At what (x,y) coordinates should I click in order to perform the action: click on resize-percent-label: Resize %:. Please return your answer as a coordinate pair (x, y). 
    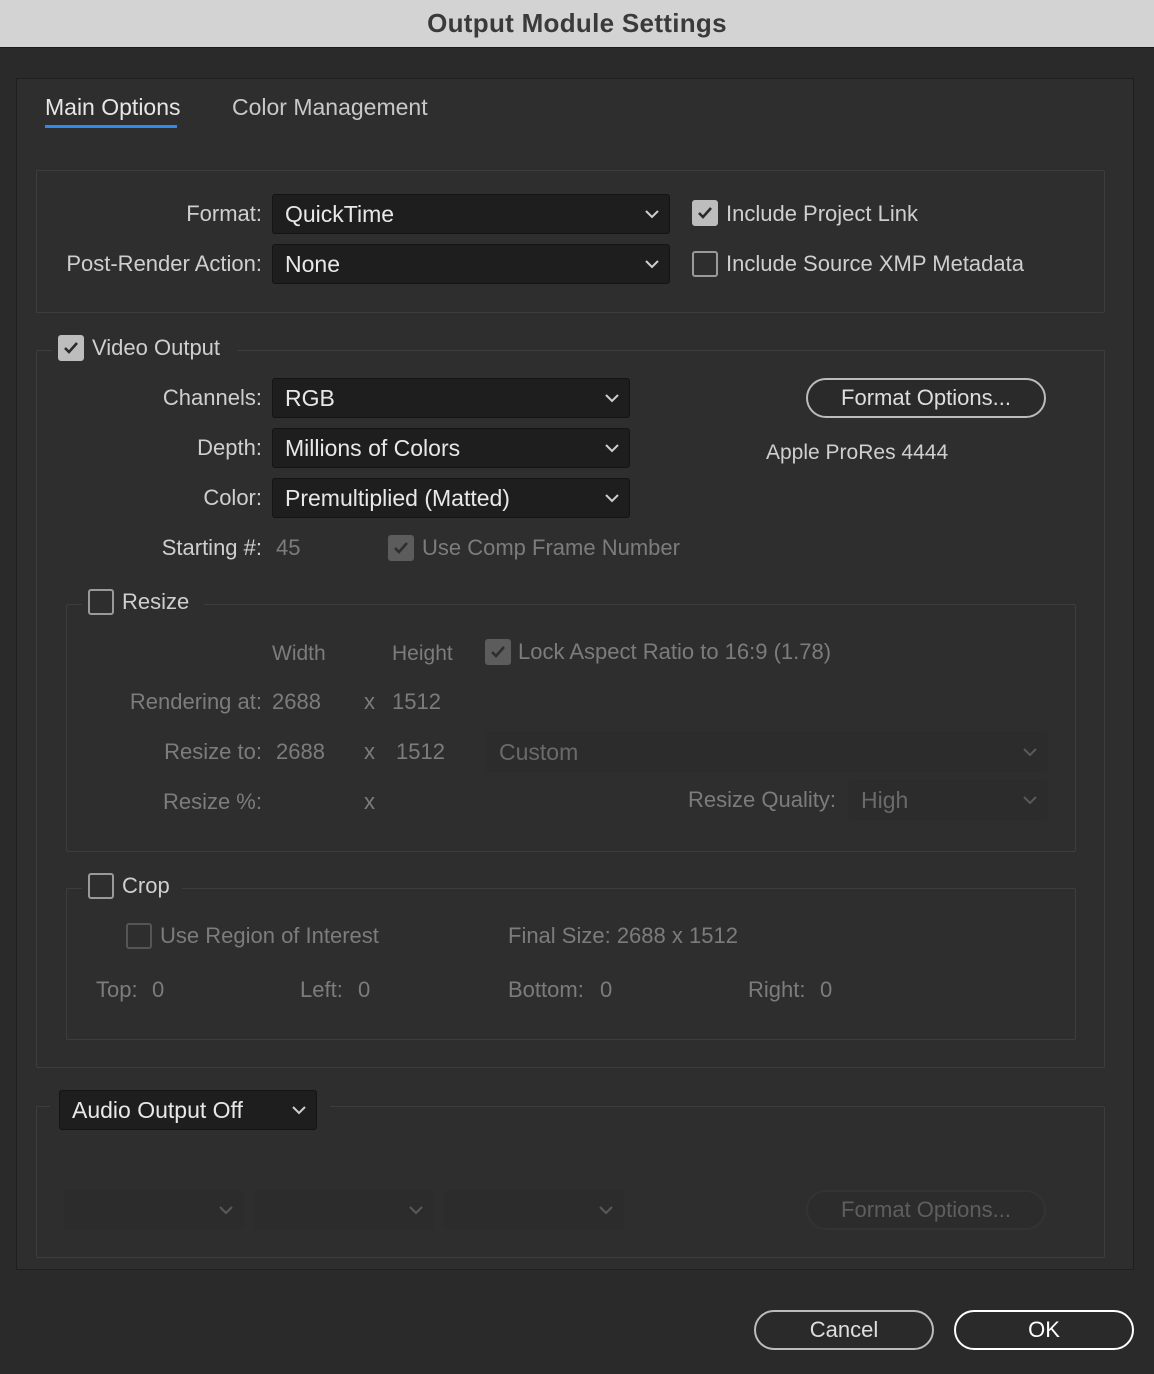
    Looking at the image, I should click on (212, 801).